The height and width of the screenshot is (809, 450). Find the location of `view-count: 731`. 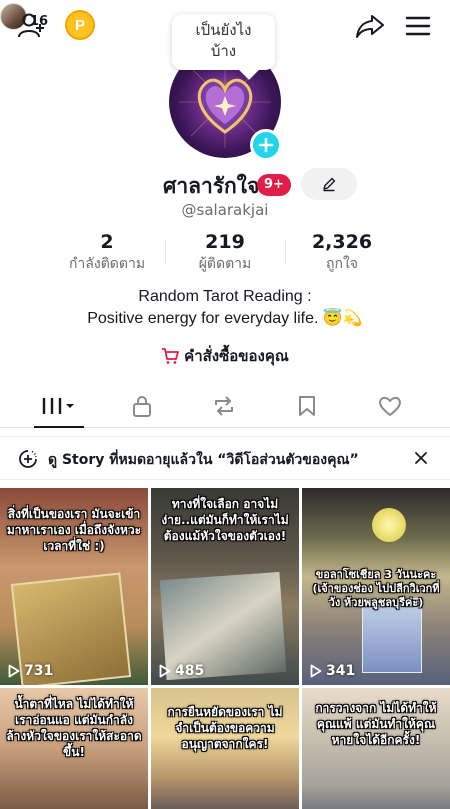

view-count: 731 is located at coordinates (30, 671).